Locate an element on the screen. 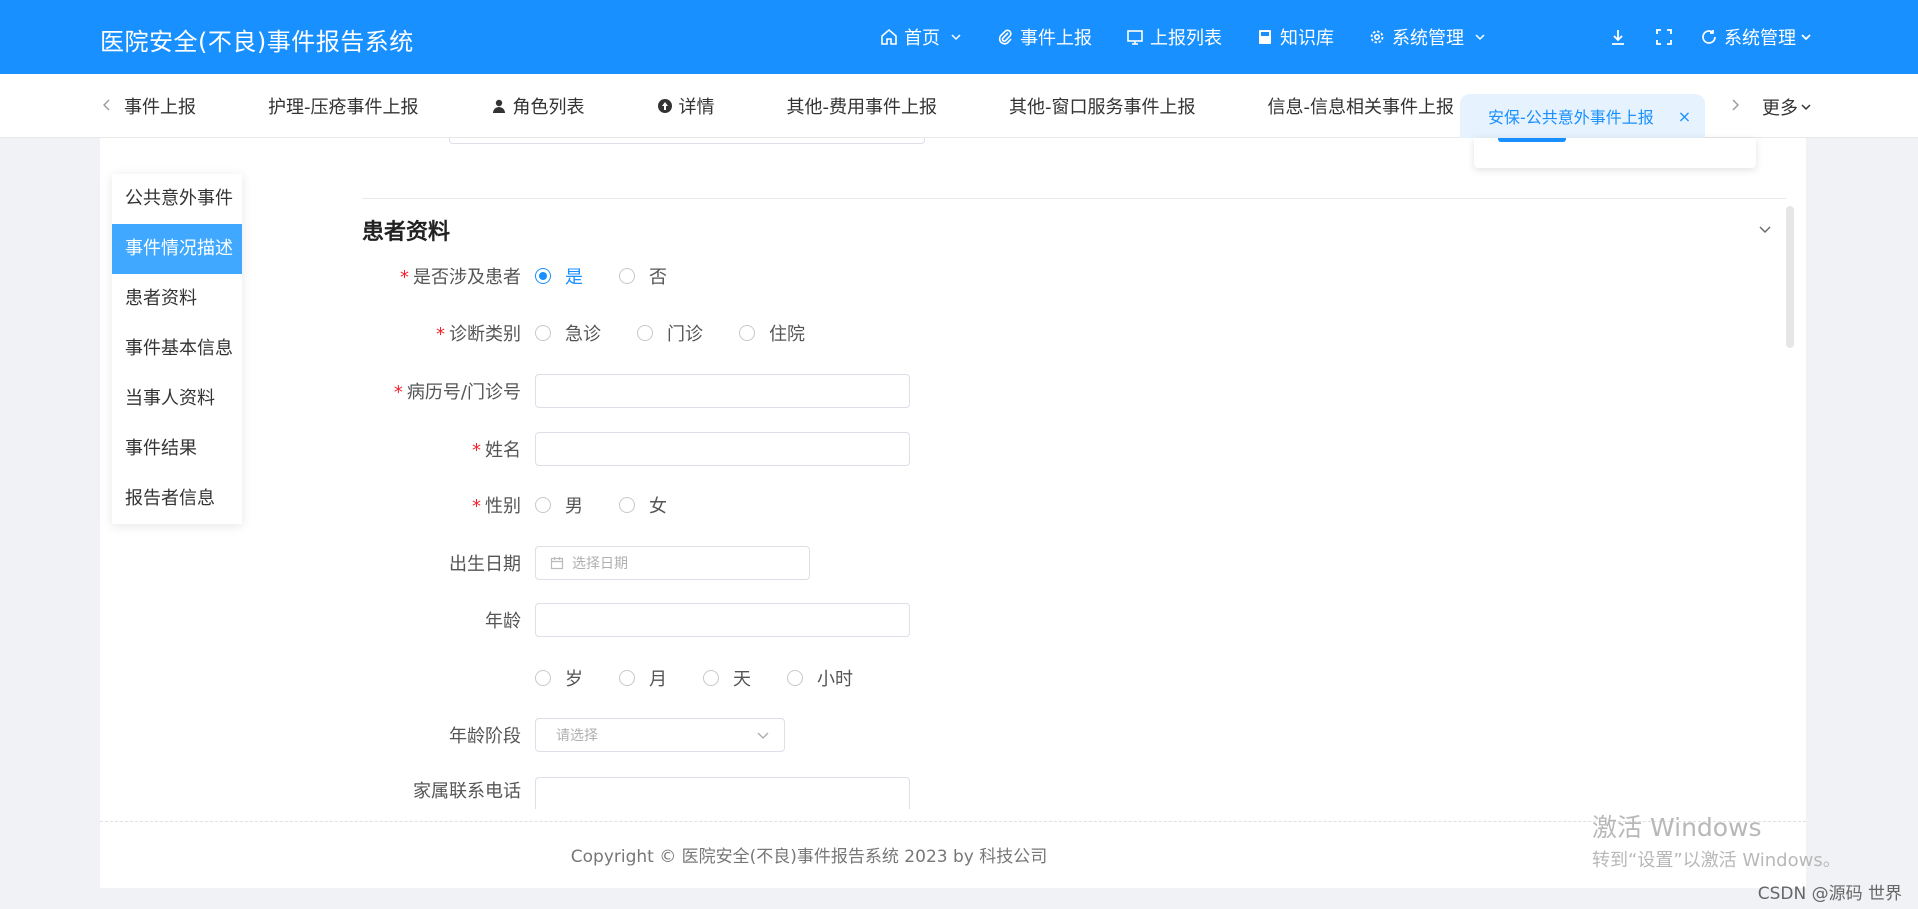 The height and width of the screenshot is (909, 1918). tab-info-related: 信息-信息相关事件上报 is located at coordinates (1361, 106).